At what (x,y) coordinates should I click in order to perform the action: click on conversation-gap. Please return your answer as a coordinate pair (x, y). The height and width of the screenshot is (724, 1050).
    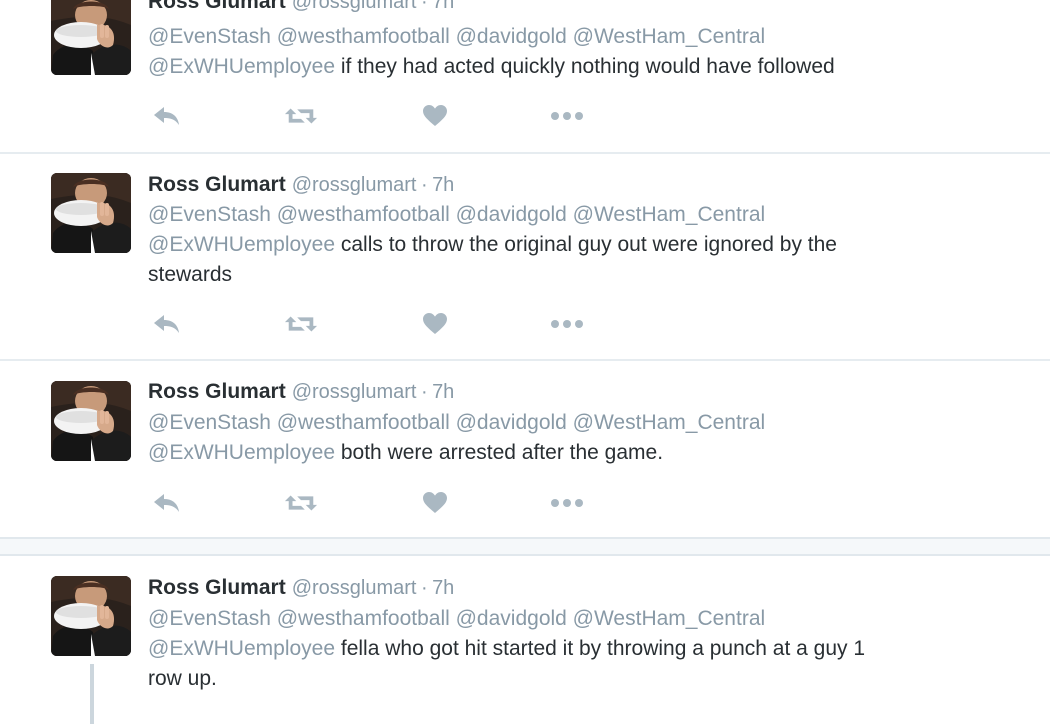
    Looking at the image, I should click on (525, 546).